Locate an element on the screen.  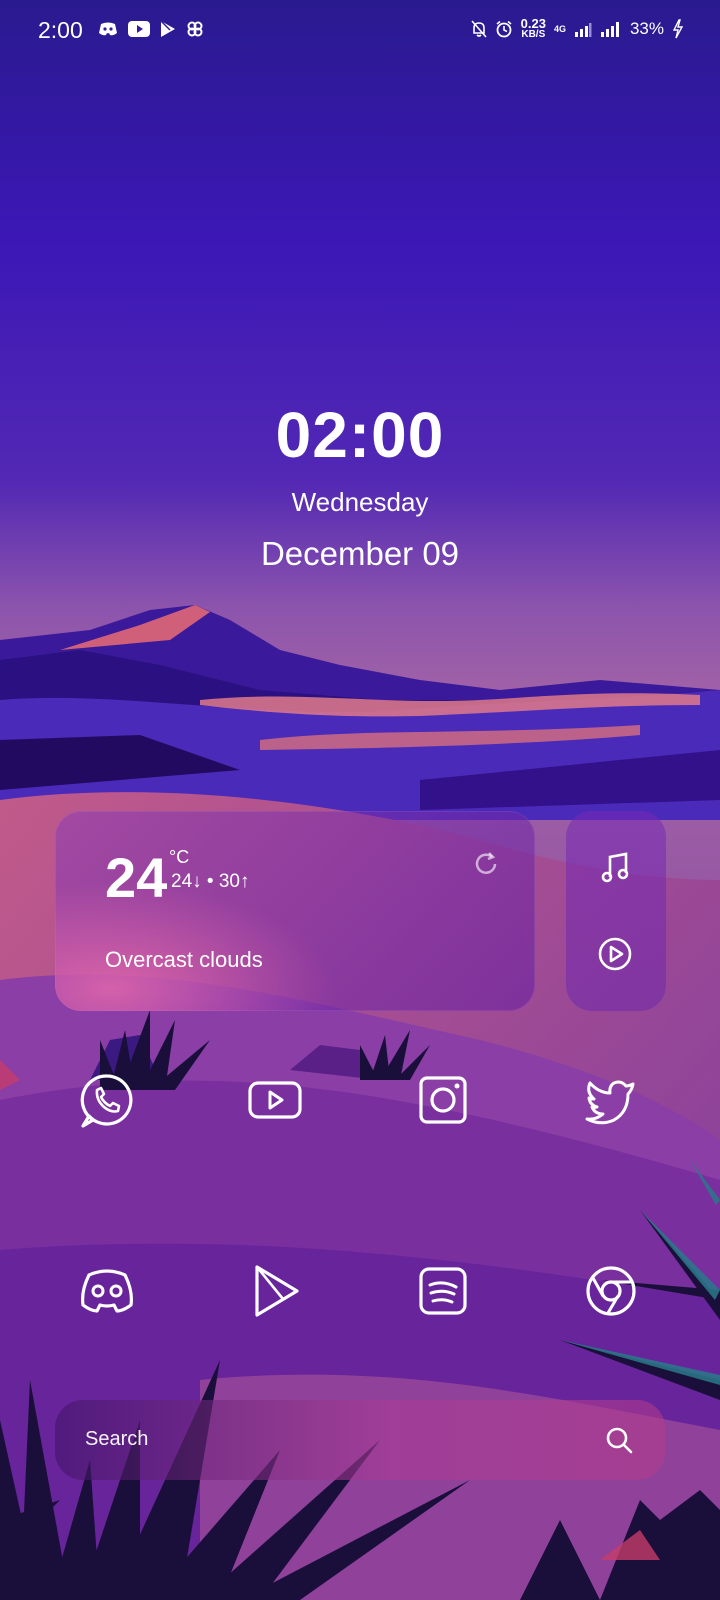
instagram-icon is located at coordinates (443, 1100).